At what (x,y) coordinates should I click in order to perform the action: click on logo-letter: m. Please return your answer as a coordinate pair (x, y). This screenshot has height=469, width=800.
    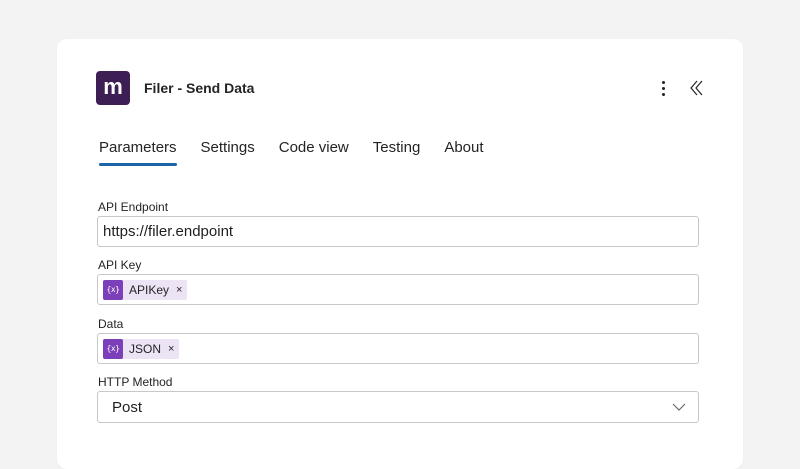
    Looking at the image, I should click on (113, 86).